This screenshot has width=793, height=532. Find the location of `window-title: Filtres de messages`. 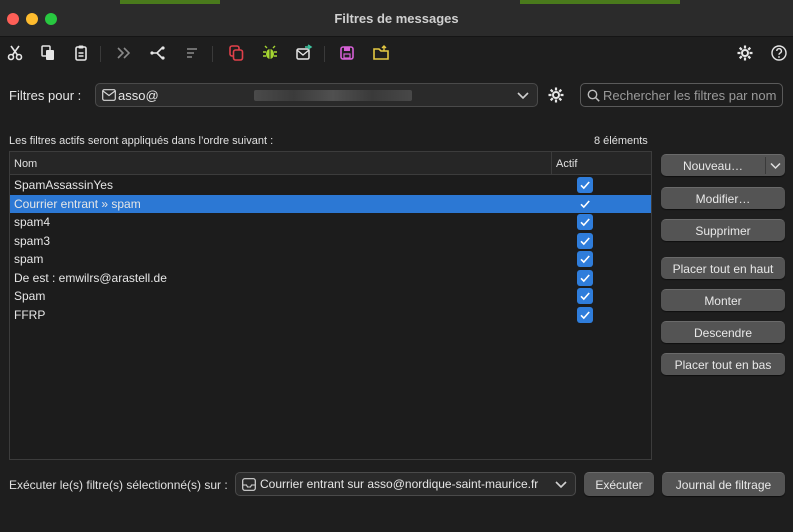

window-title: Filtres de messages is located at coordinates (396, 18).